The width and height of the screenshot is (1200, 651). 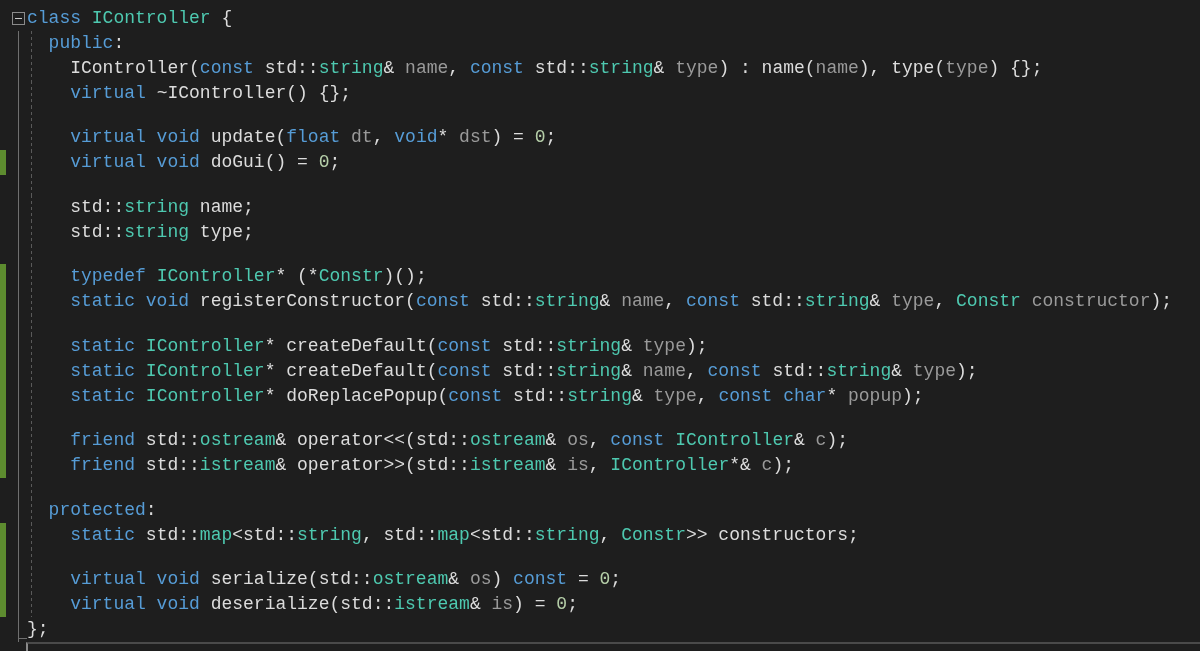 I want to click on code-line: virtual void deserialize(std::istream& is) = 0;, so click(x=323, y=605).